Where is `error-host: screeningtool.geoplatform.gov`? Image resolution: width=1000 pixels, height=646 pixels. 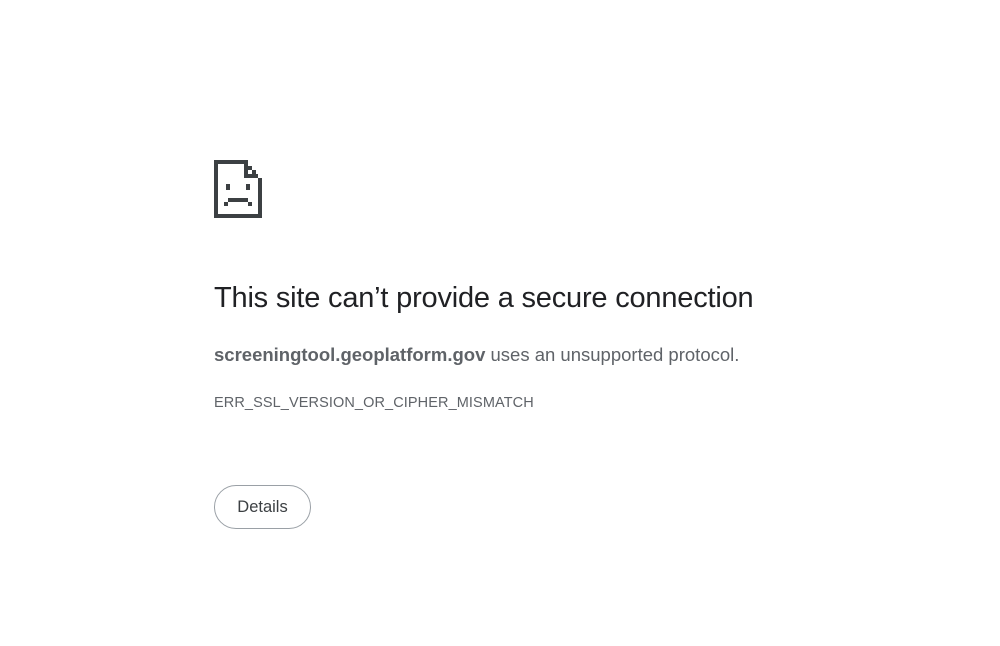 error-host: screeningtool.geoplatform.gov is located at coordinates (350, 354).